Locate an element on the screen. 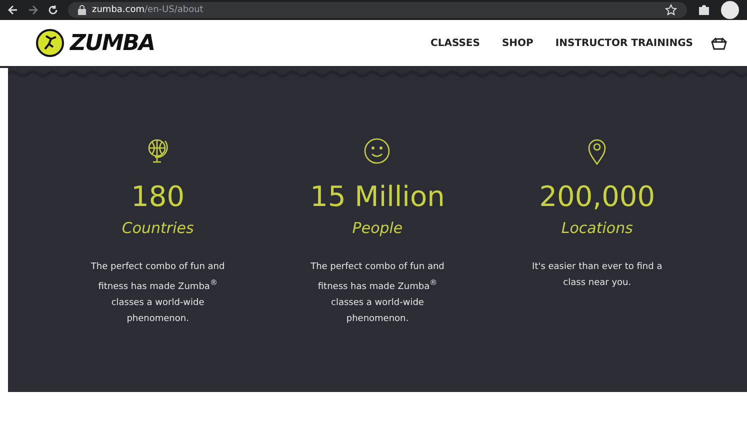  nav-link: INSTRUCTOR TRAININGS is located at coordinates (624, 43).